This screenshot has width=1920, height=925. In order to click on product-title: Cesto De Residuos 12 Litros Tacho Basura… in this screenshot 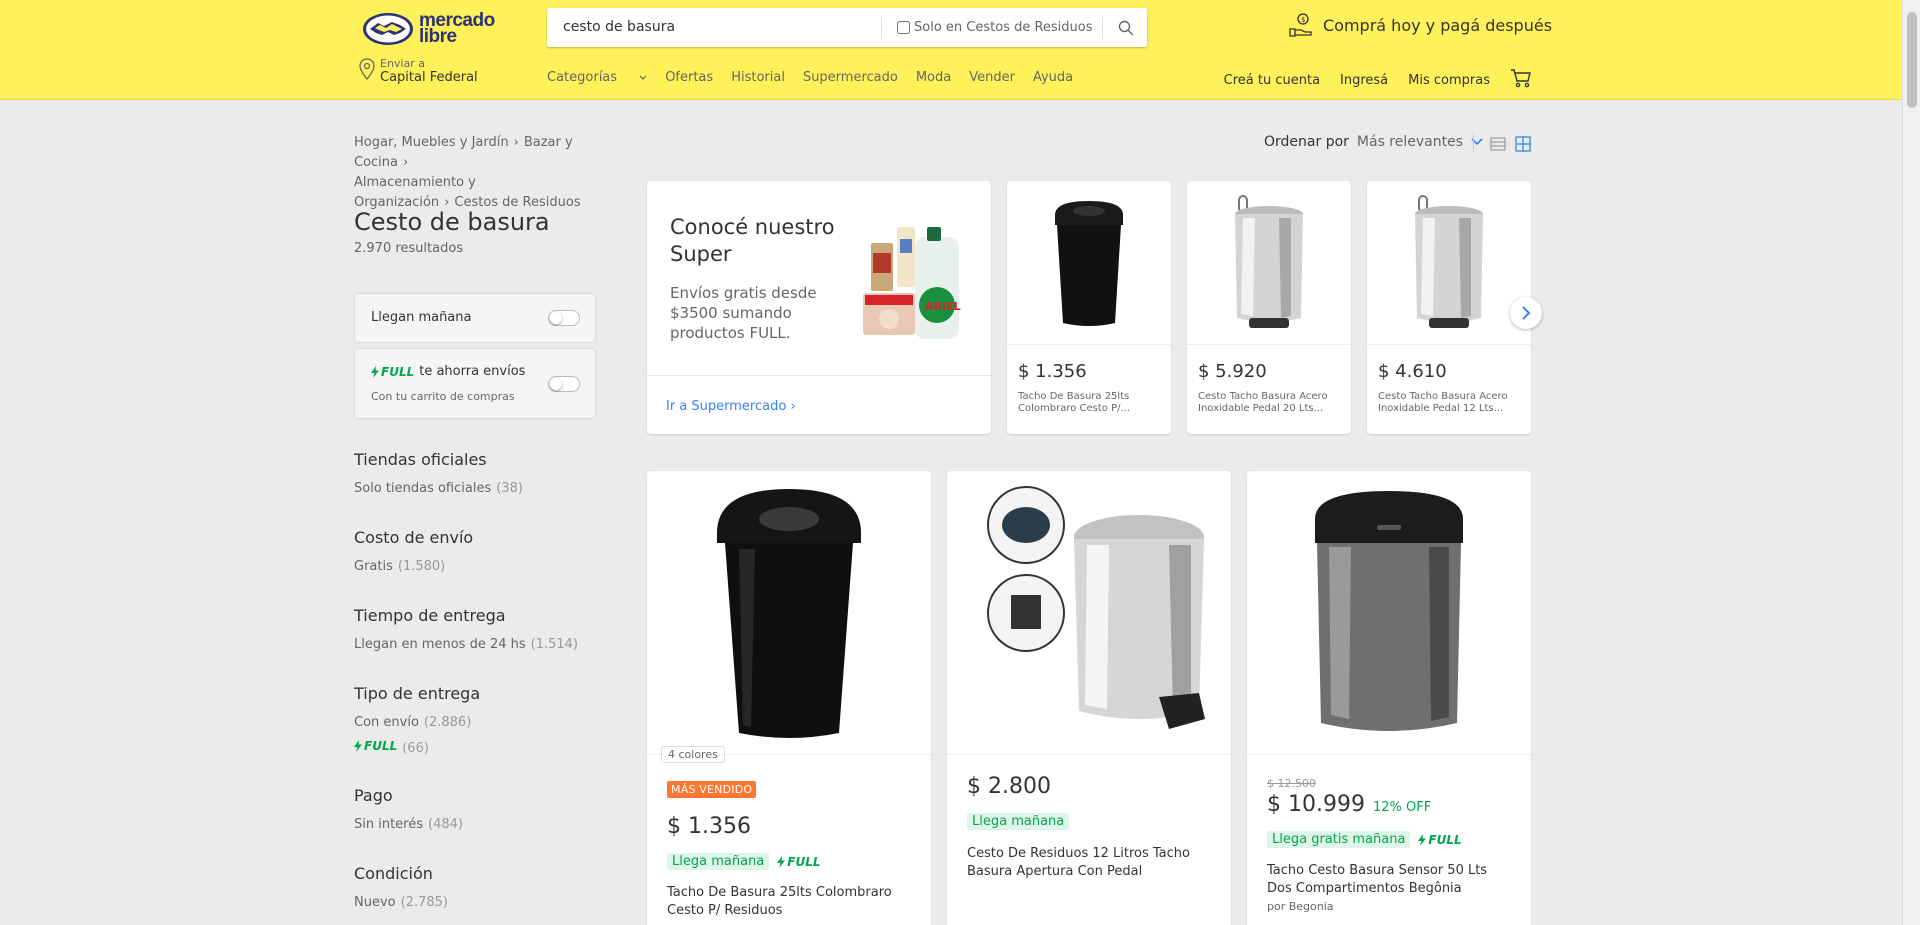, I will do `click(1089, 863)`.